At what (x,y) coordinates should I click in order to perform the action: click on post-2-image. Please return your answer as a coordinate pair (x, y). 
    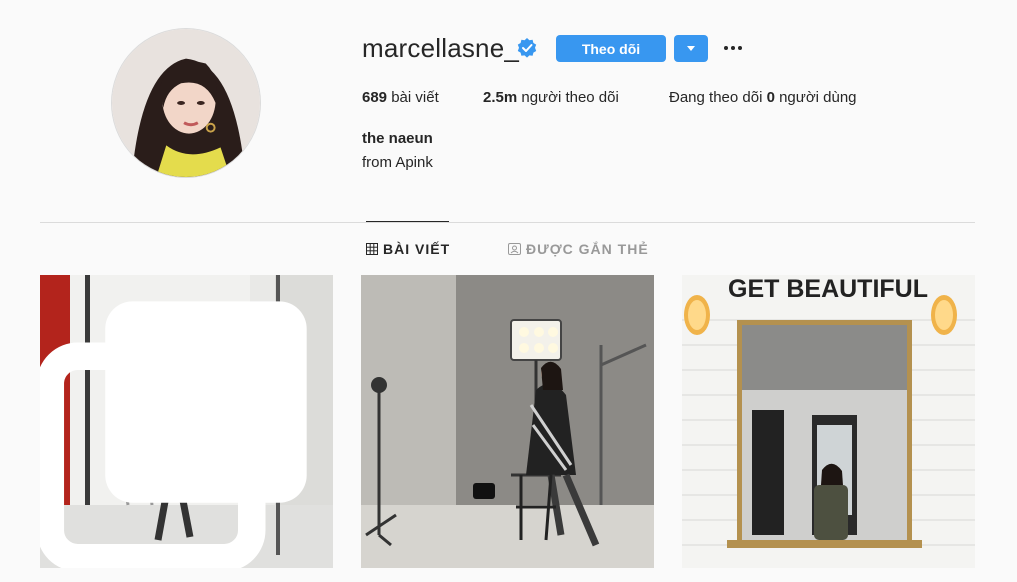
    Looking at the image, I should click on (507, 421).